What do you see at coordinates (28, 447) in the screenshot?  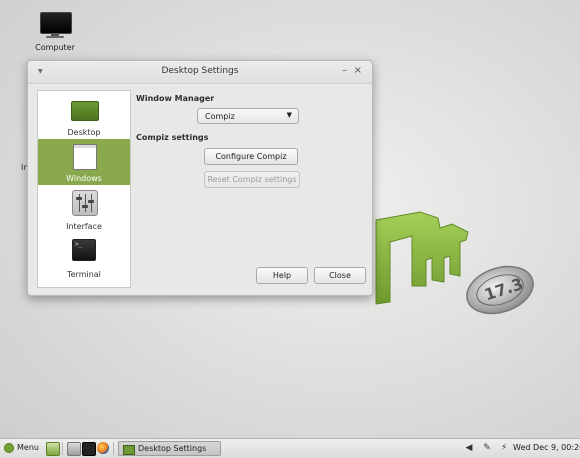 I see `menu-label: Menu` at bounding box center [28, 447].